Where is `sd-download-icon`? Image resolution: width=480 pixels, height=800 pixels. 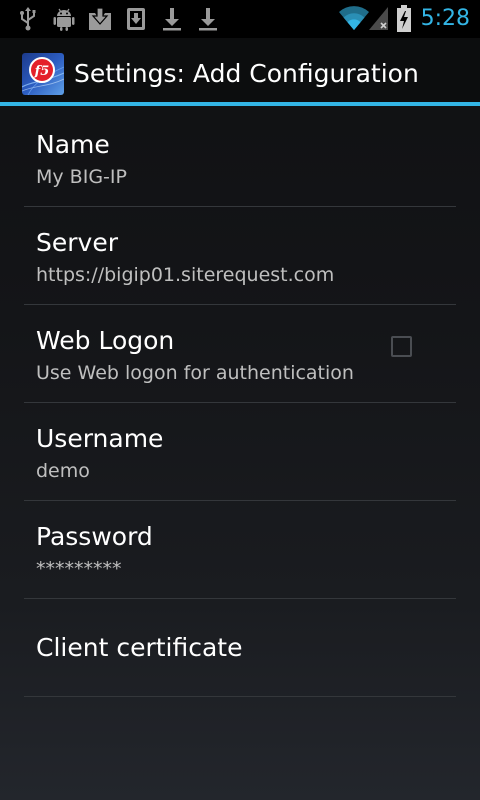
sd-download-icon is located at coordinates (136, 19).